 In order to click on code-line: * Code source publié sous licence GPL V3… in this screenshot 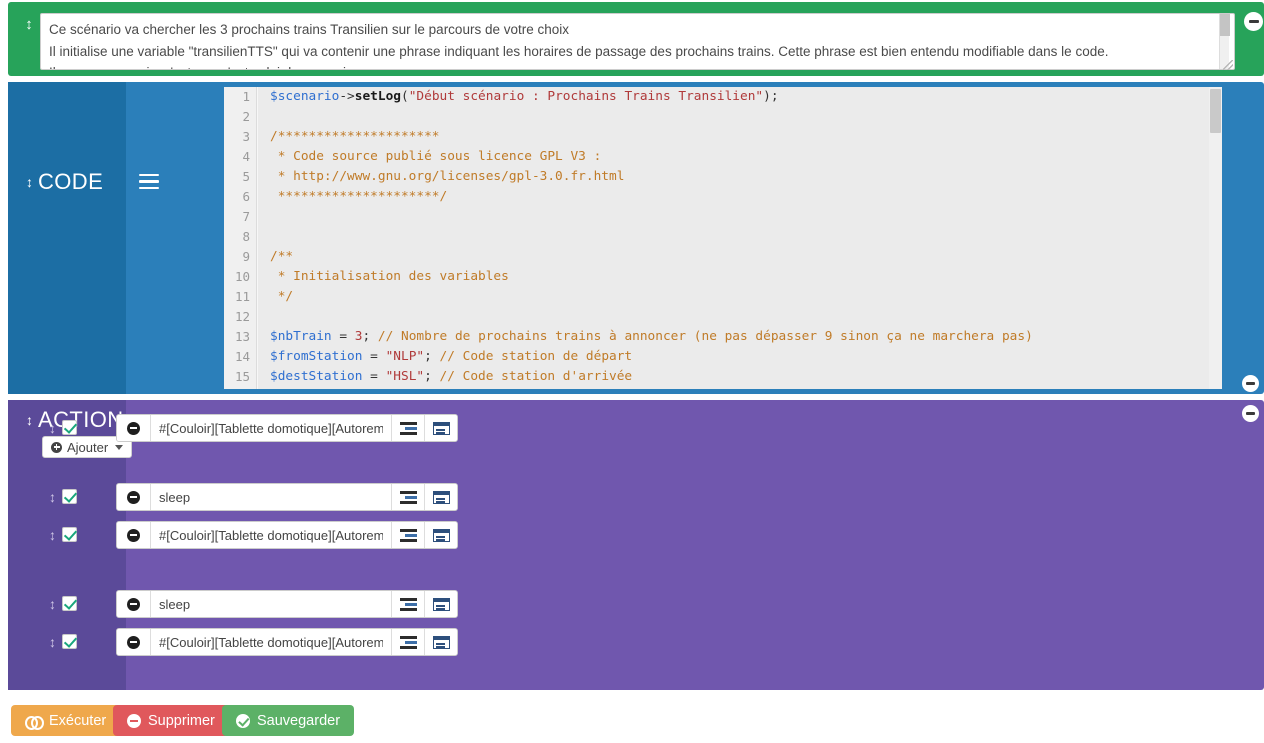, I will do `click(740, 157)`.